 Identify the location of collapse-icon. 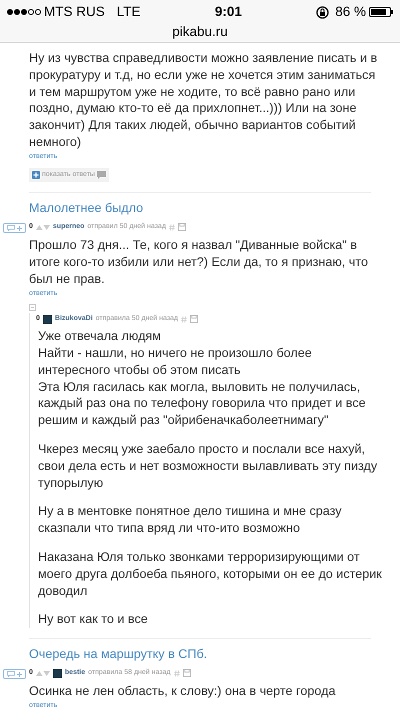
(32, 308).